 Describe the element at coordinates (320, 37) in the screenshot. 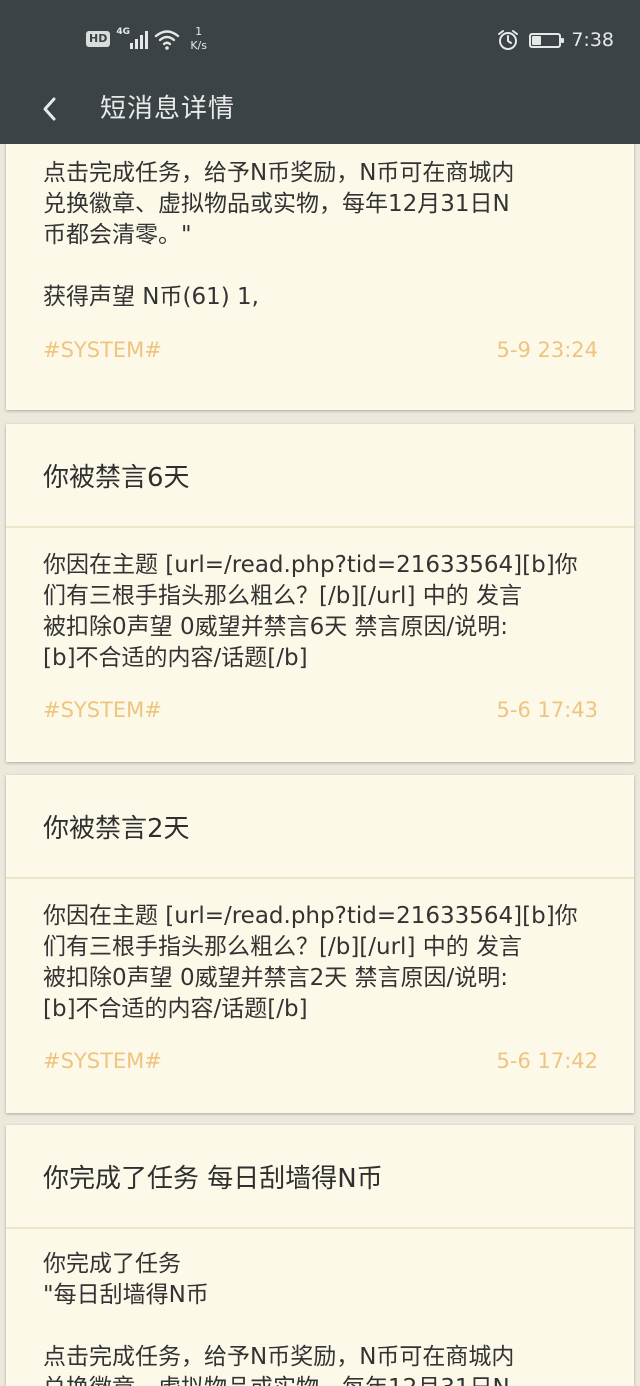

I see `status-bar: HD 4G 1 K/s 7:38` at that location.